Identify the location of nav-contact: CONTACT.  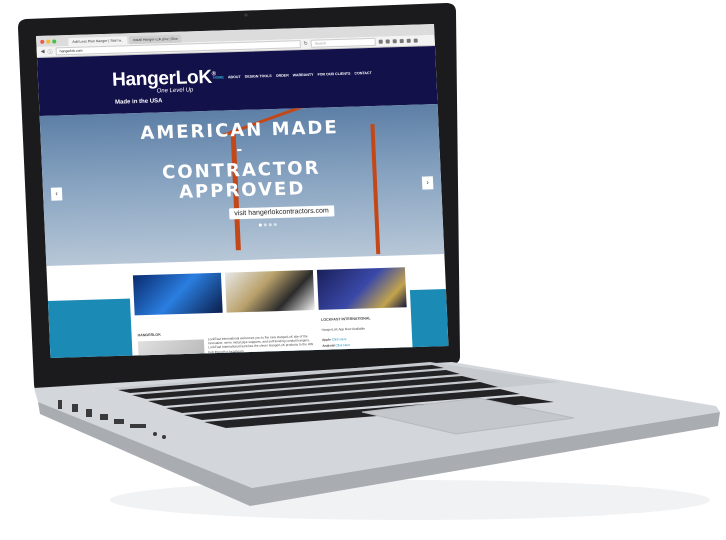
(362, 73).